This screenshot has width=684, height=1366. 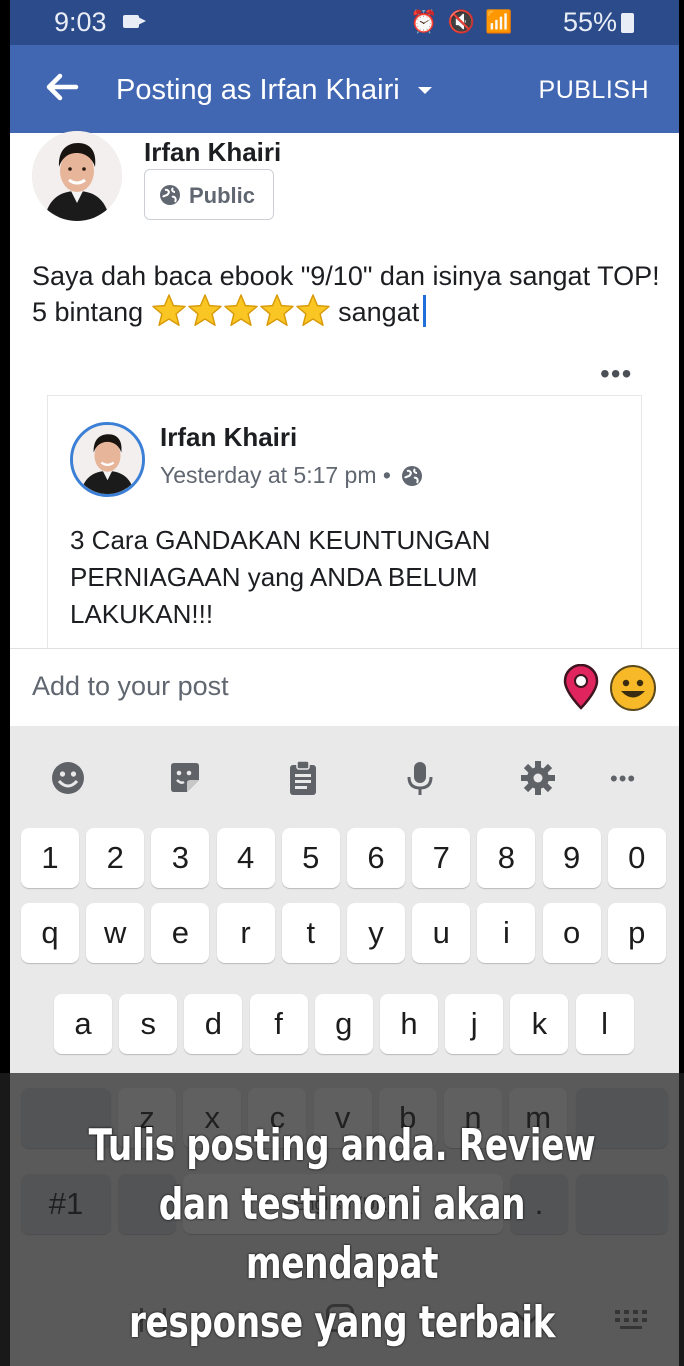 What do you see at coordinates (441, 858) in the screenshot?
I see `key-7: 7` at bounding box center [441, 858].